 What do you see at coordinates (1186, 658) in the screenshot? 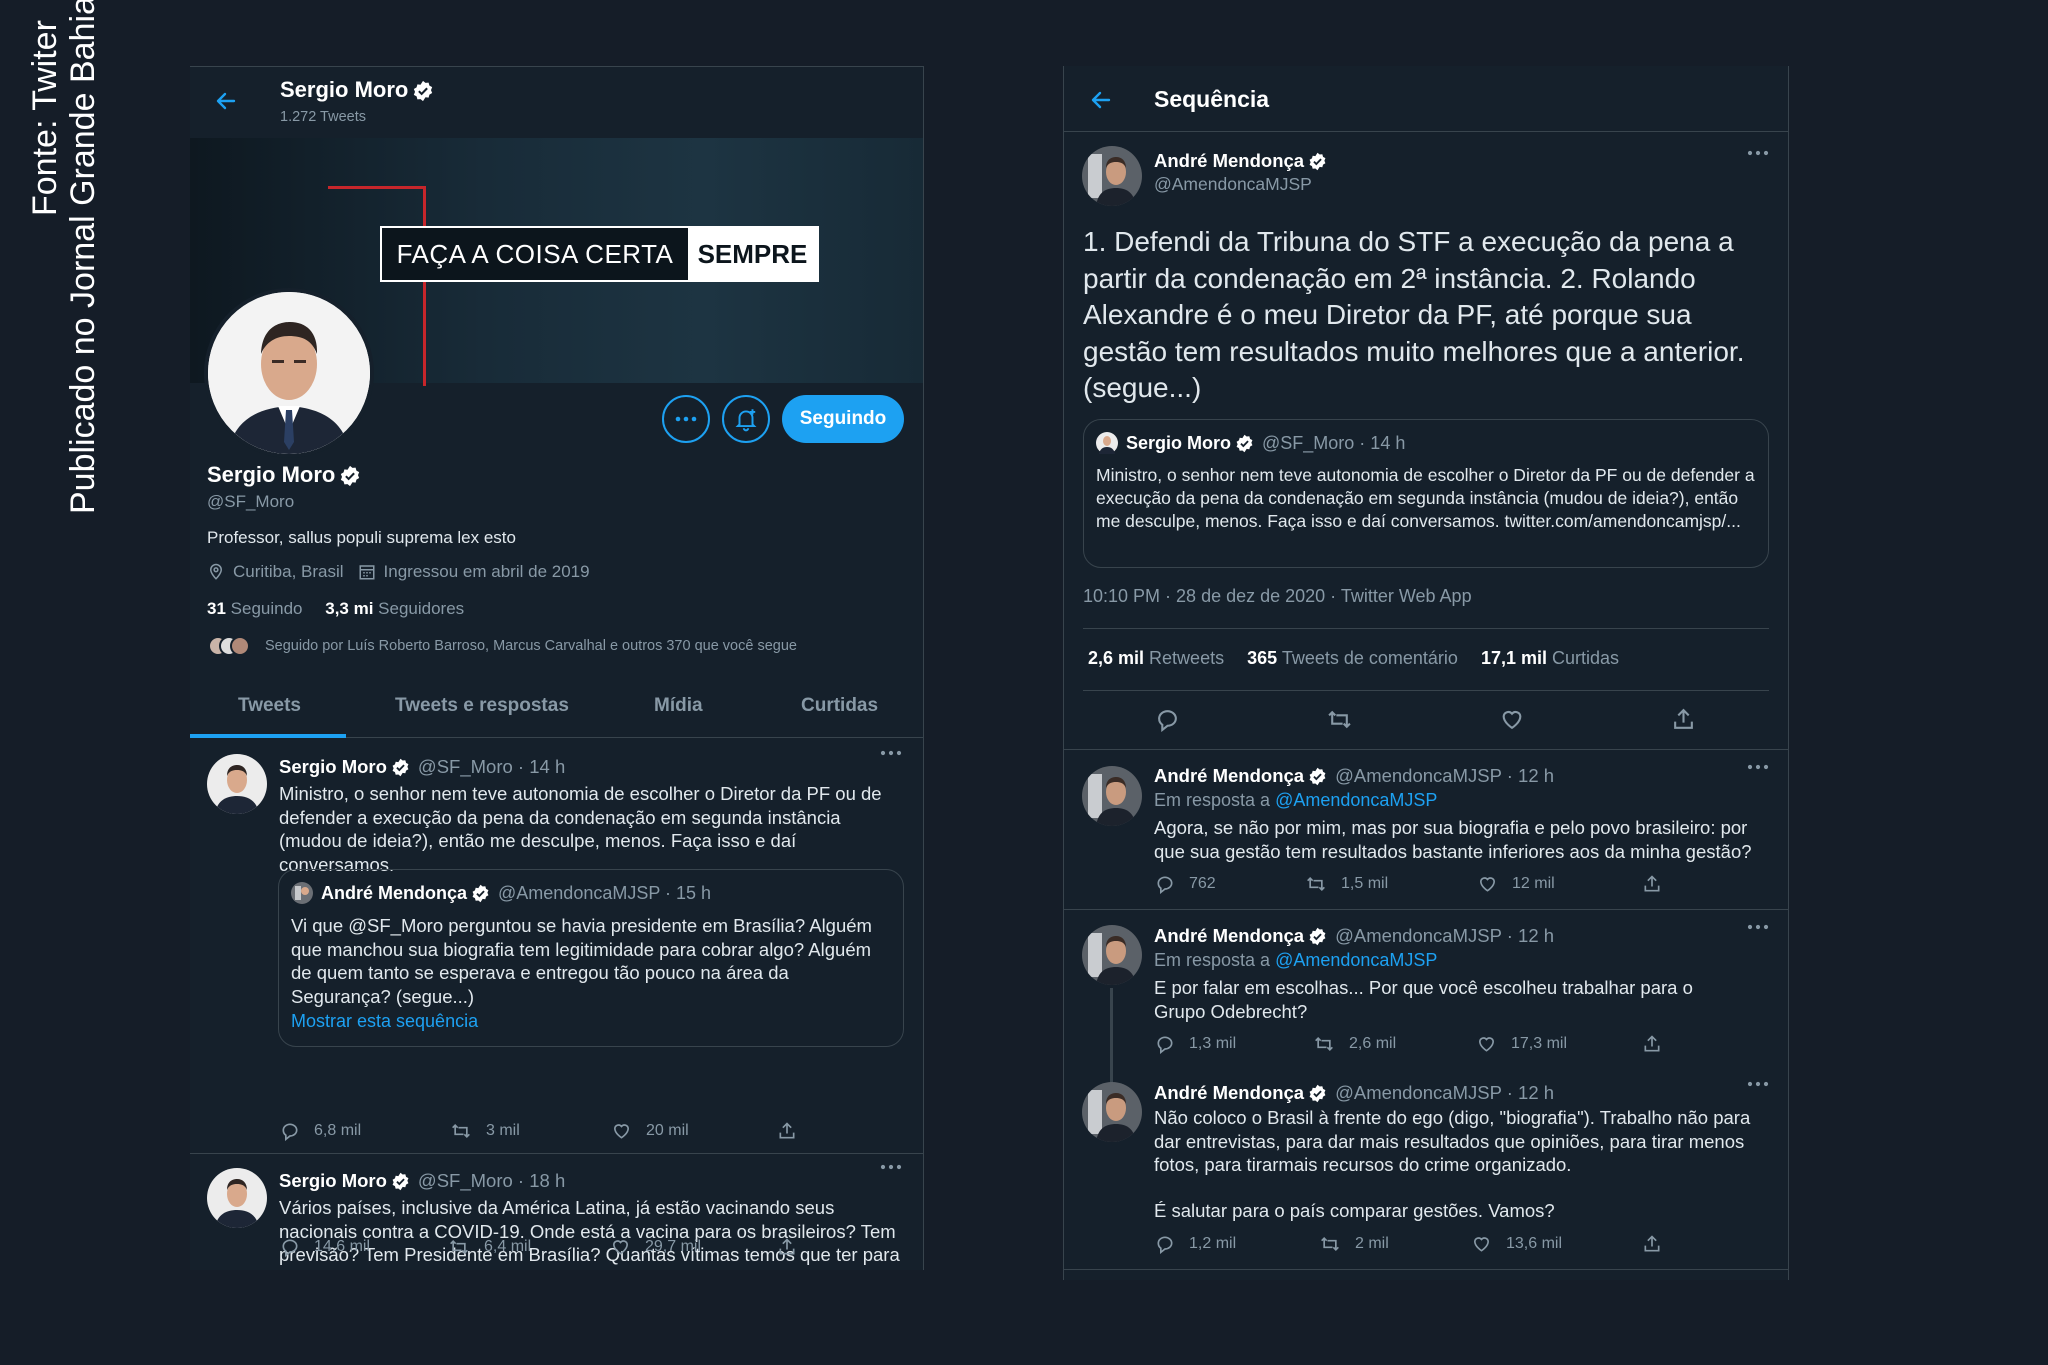
I see `retweets-label: Retweets` at bounding box center [1186, 658].